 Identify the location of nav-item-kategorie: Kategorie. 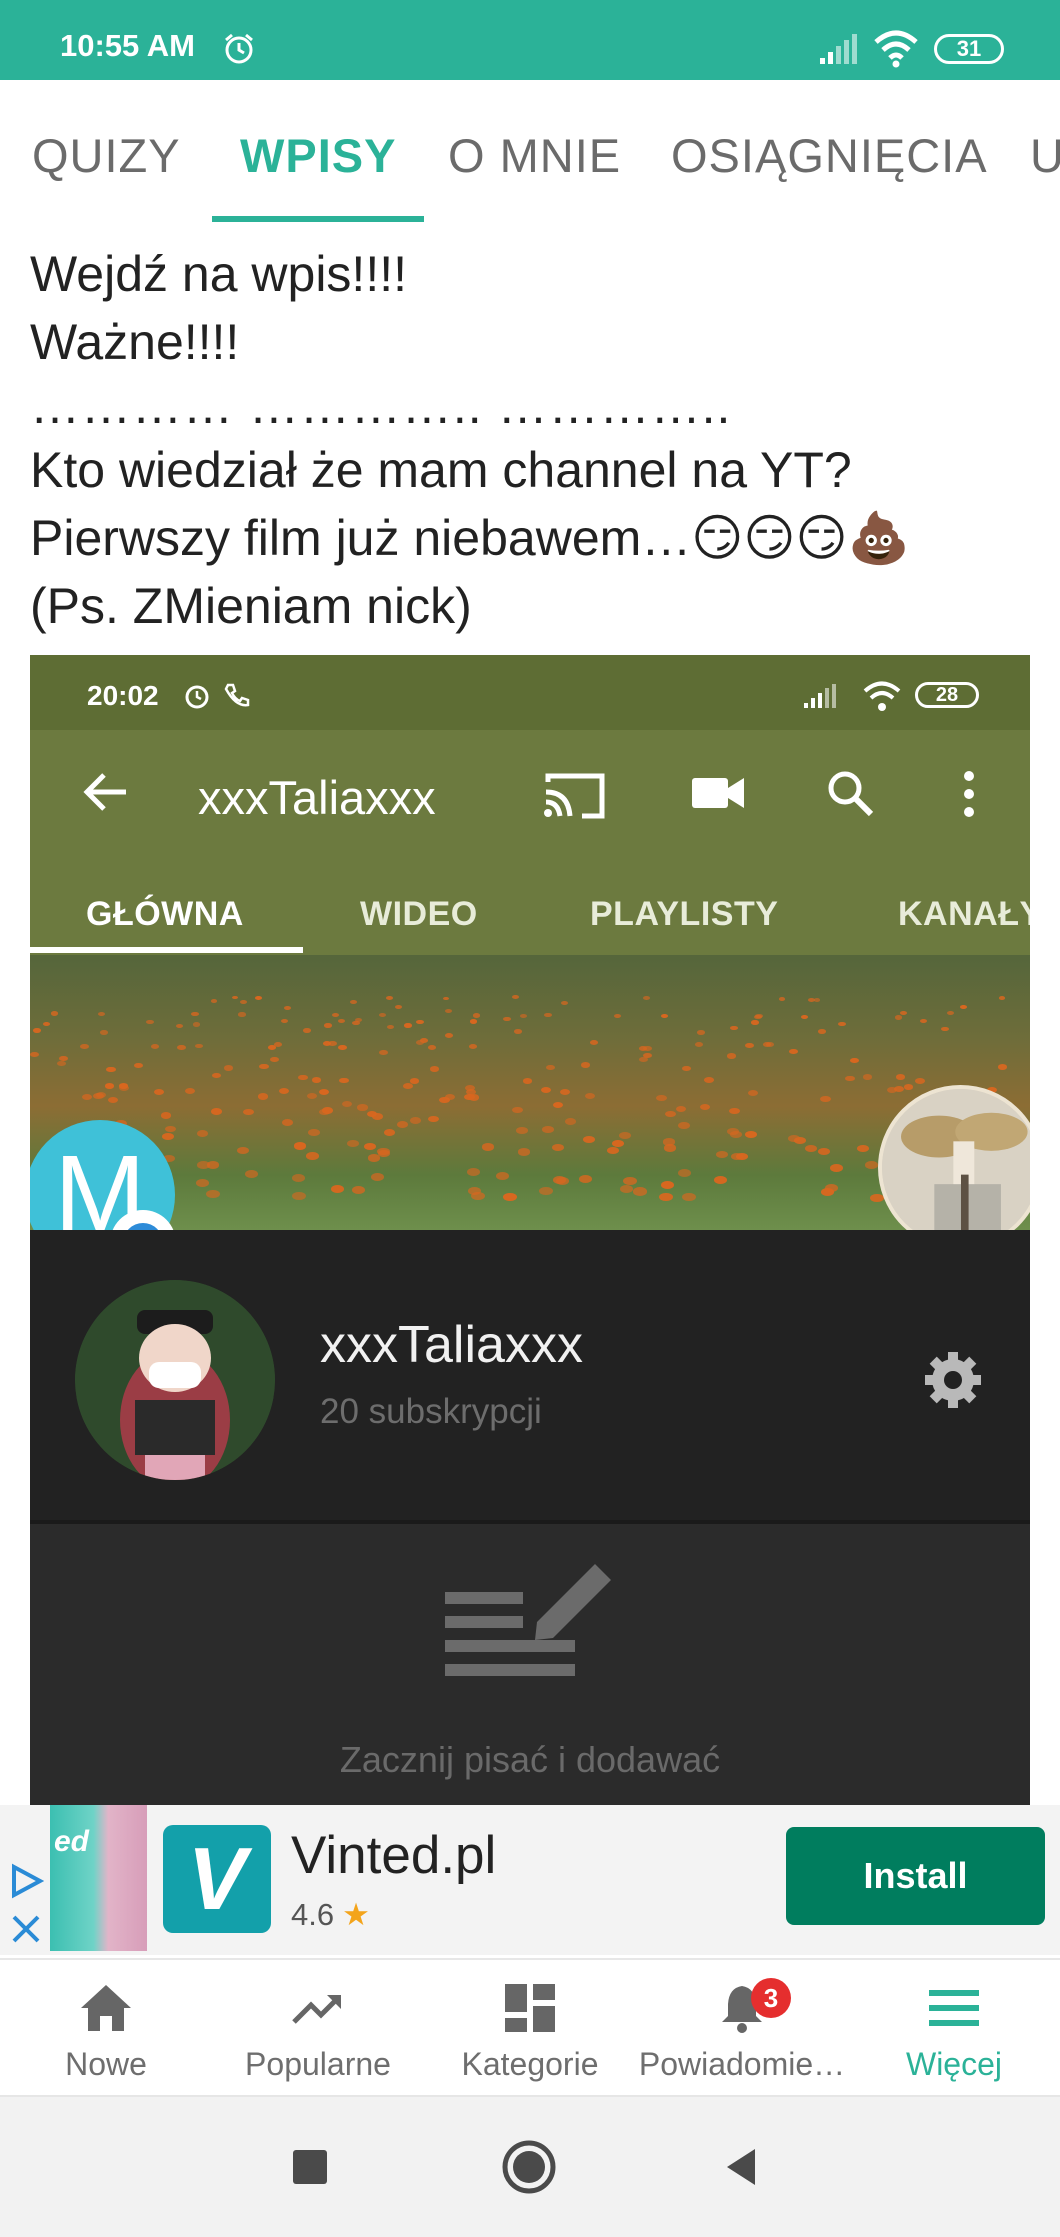
(530, 2032).